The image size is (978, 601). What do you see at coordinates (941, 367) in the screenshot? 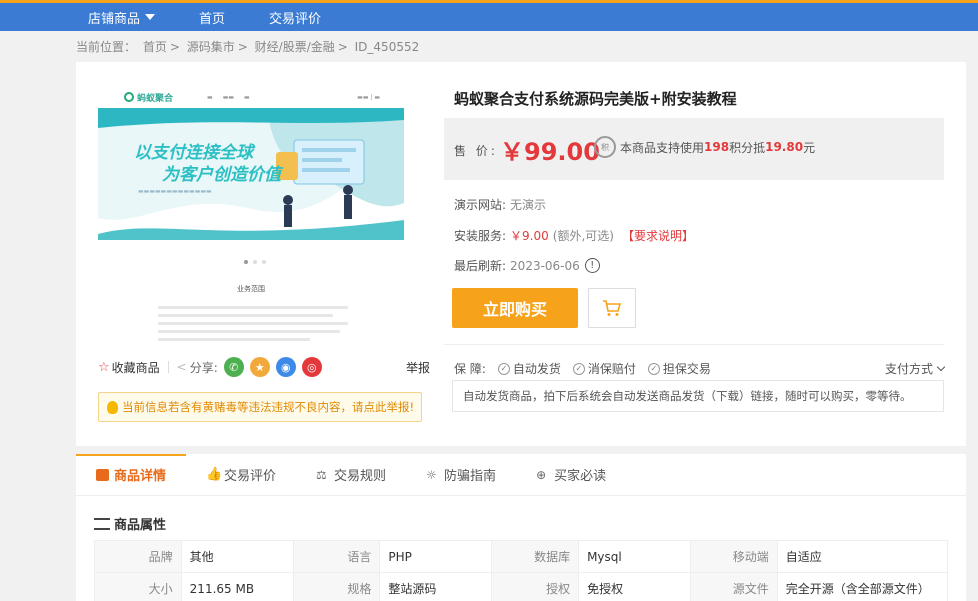
I see `chevron-down-icon` at bounding box center [941, 367].